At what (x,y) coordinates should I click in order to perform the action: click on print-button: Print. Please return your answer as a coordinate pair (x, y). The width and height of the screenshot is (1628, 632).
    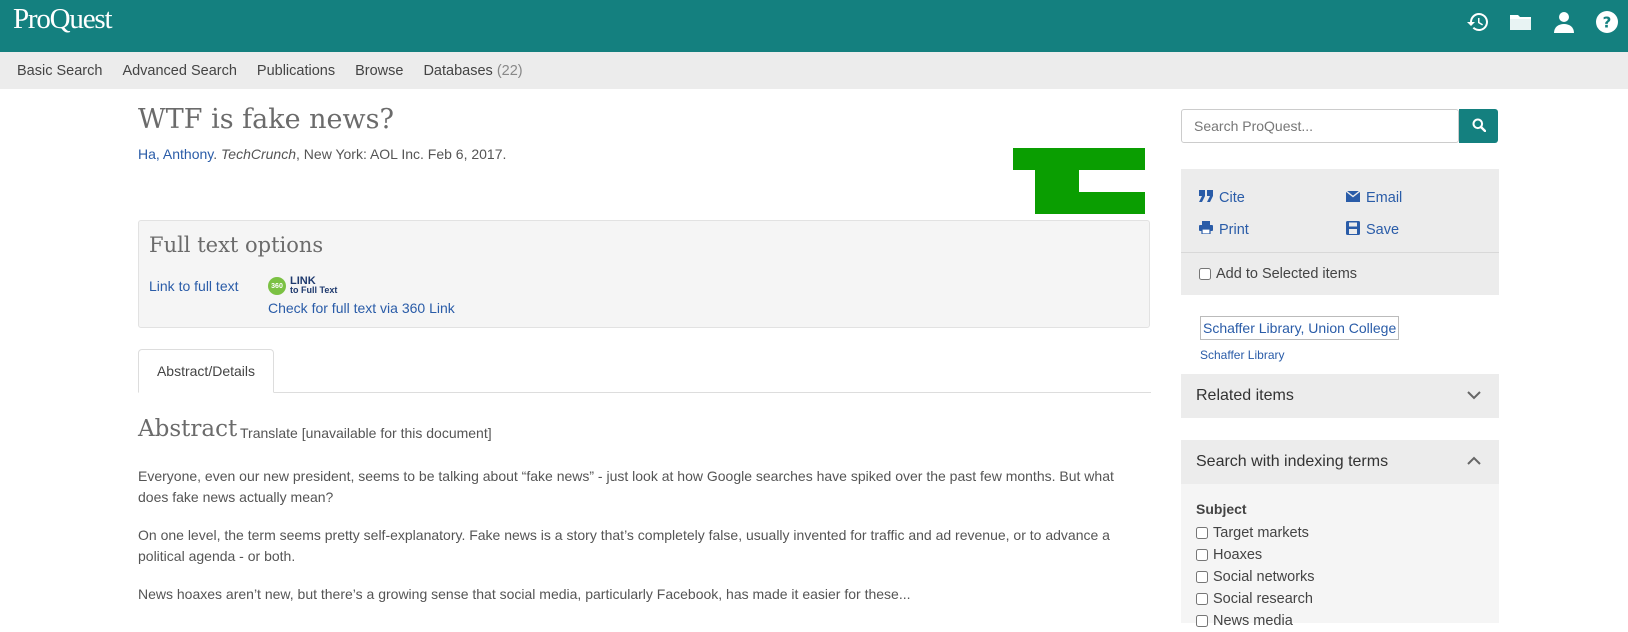
    Looking at the image, I should click on (1224, 229).